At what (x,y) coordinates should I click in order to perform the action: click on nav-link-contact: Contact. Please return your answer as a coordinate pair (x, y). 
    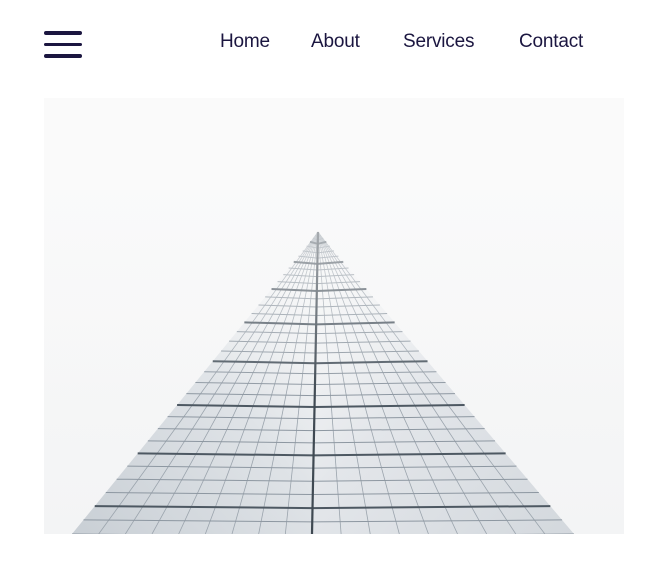
    Looking at the image, I should click on (551, 42).